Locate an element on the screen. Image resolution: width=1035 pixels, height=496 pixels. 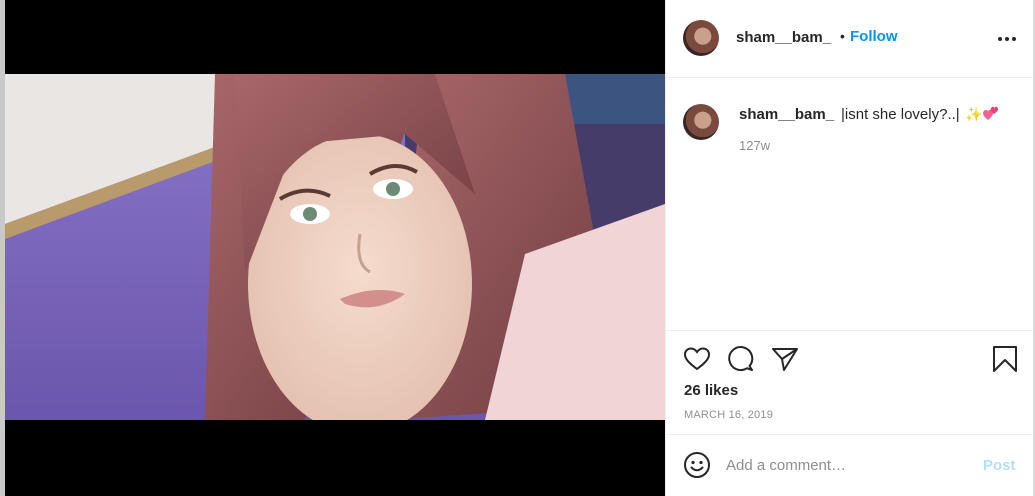
follow-button: Follow is located at coordinates (874, 36).